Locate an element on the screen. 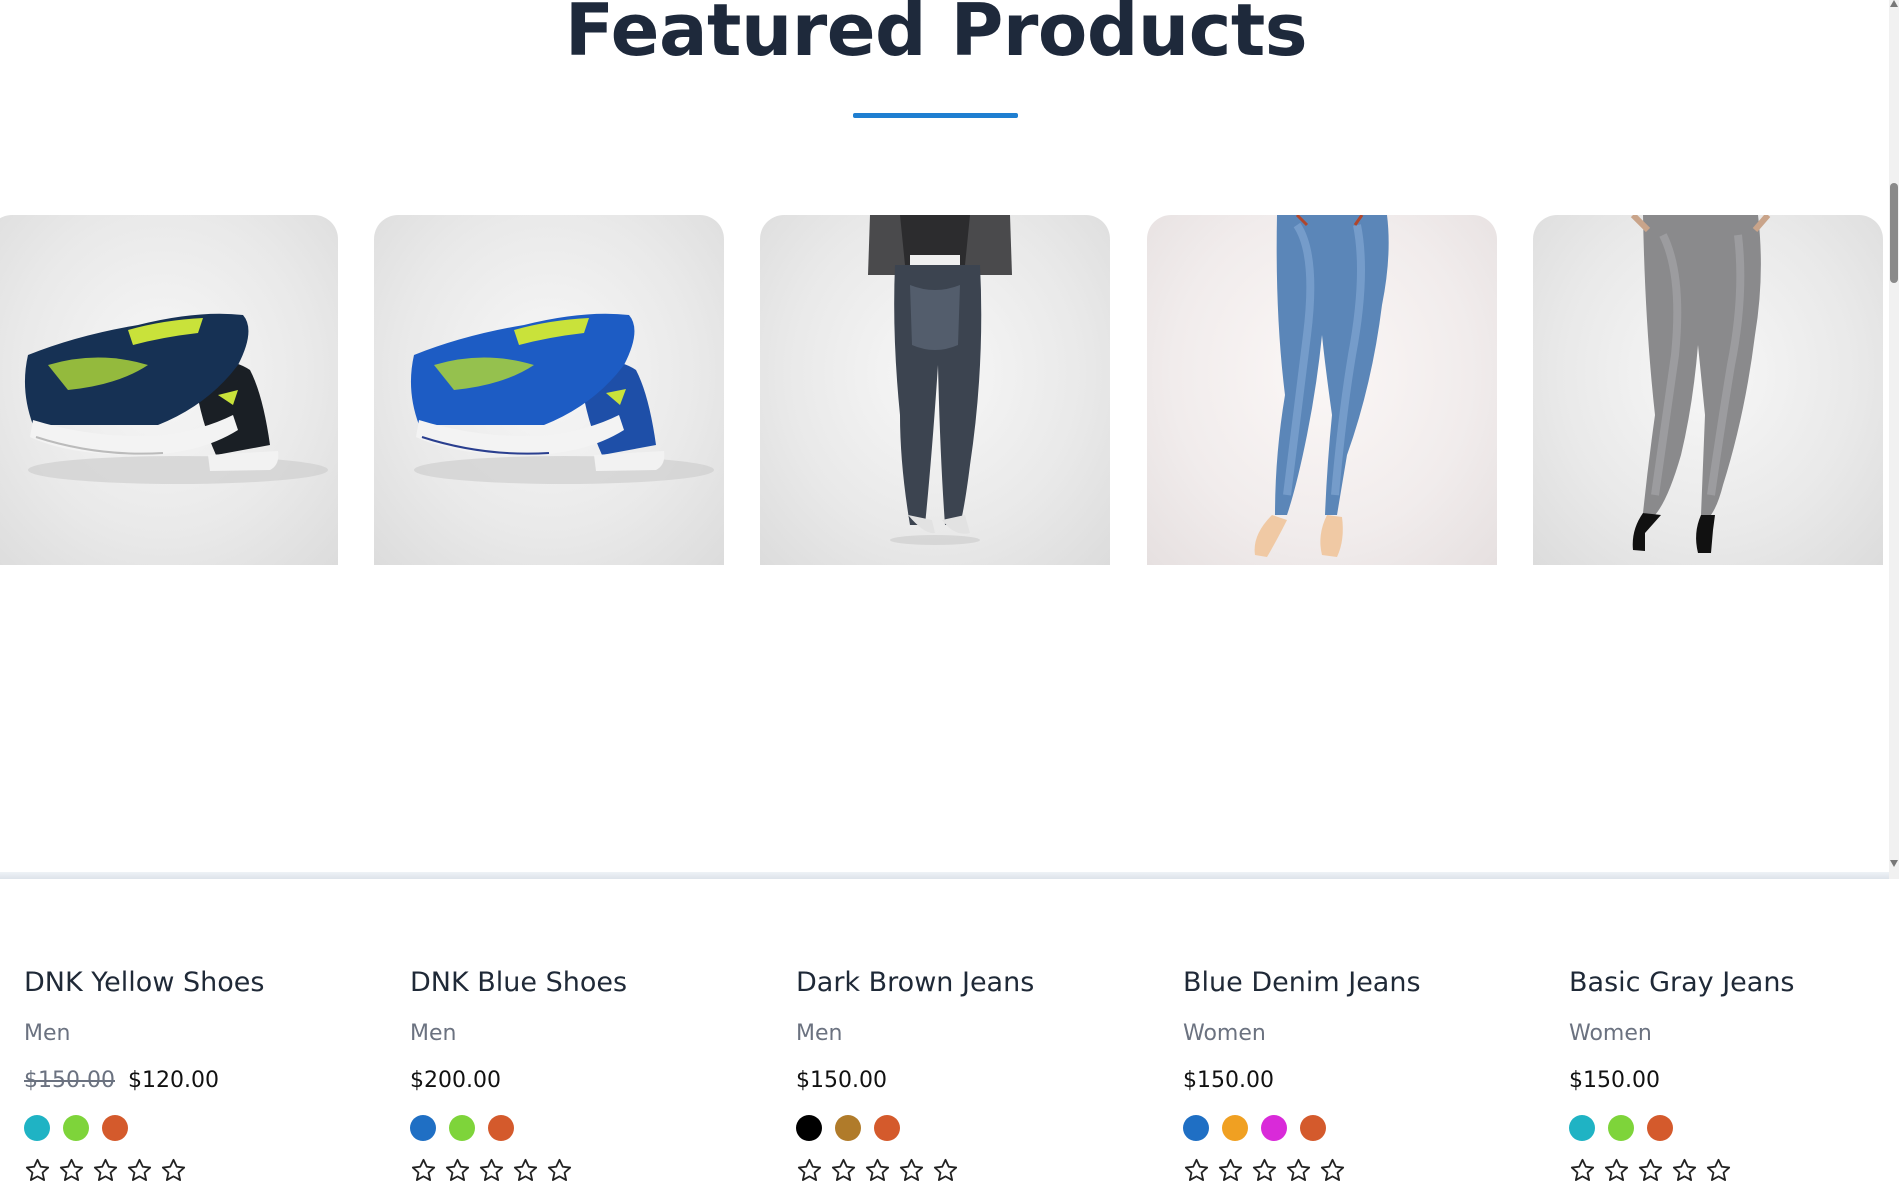  title-underline is located at coordinates (935, 115).